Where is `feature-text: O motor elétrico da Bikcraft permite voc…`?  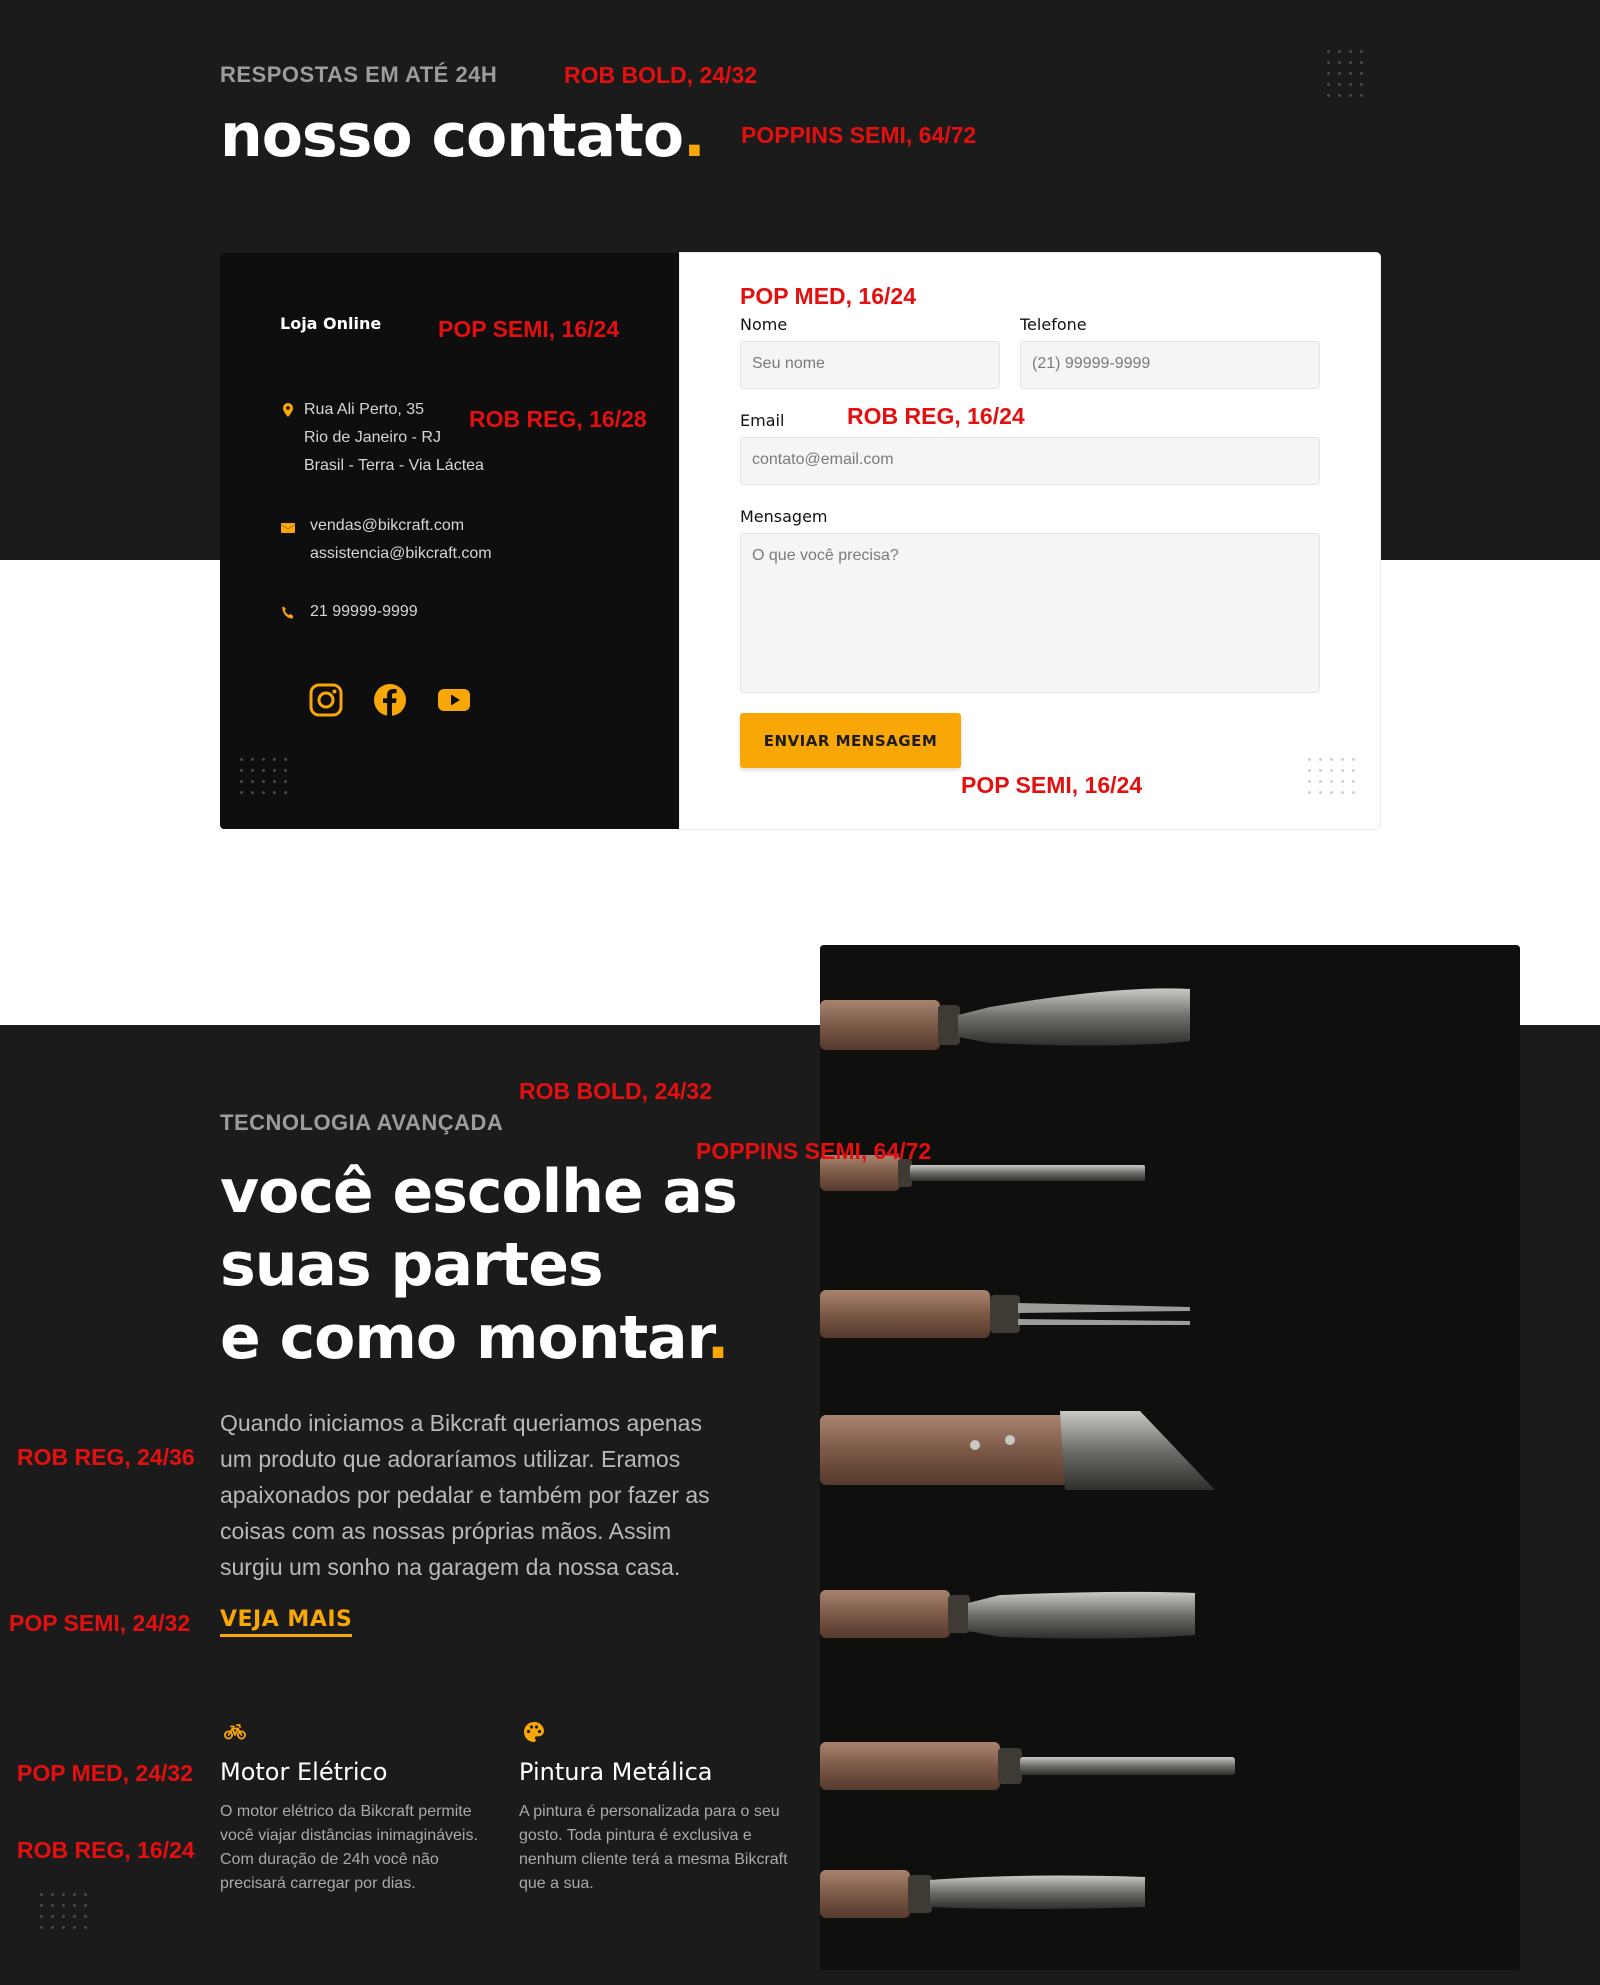 feature-text: O motor elétrico da Bikcraft permite voc… is located at coordinates (349, 1847).